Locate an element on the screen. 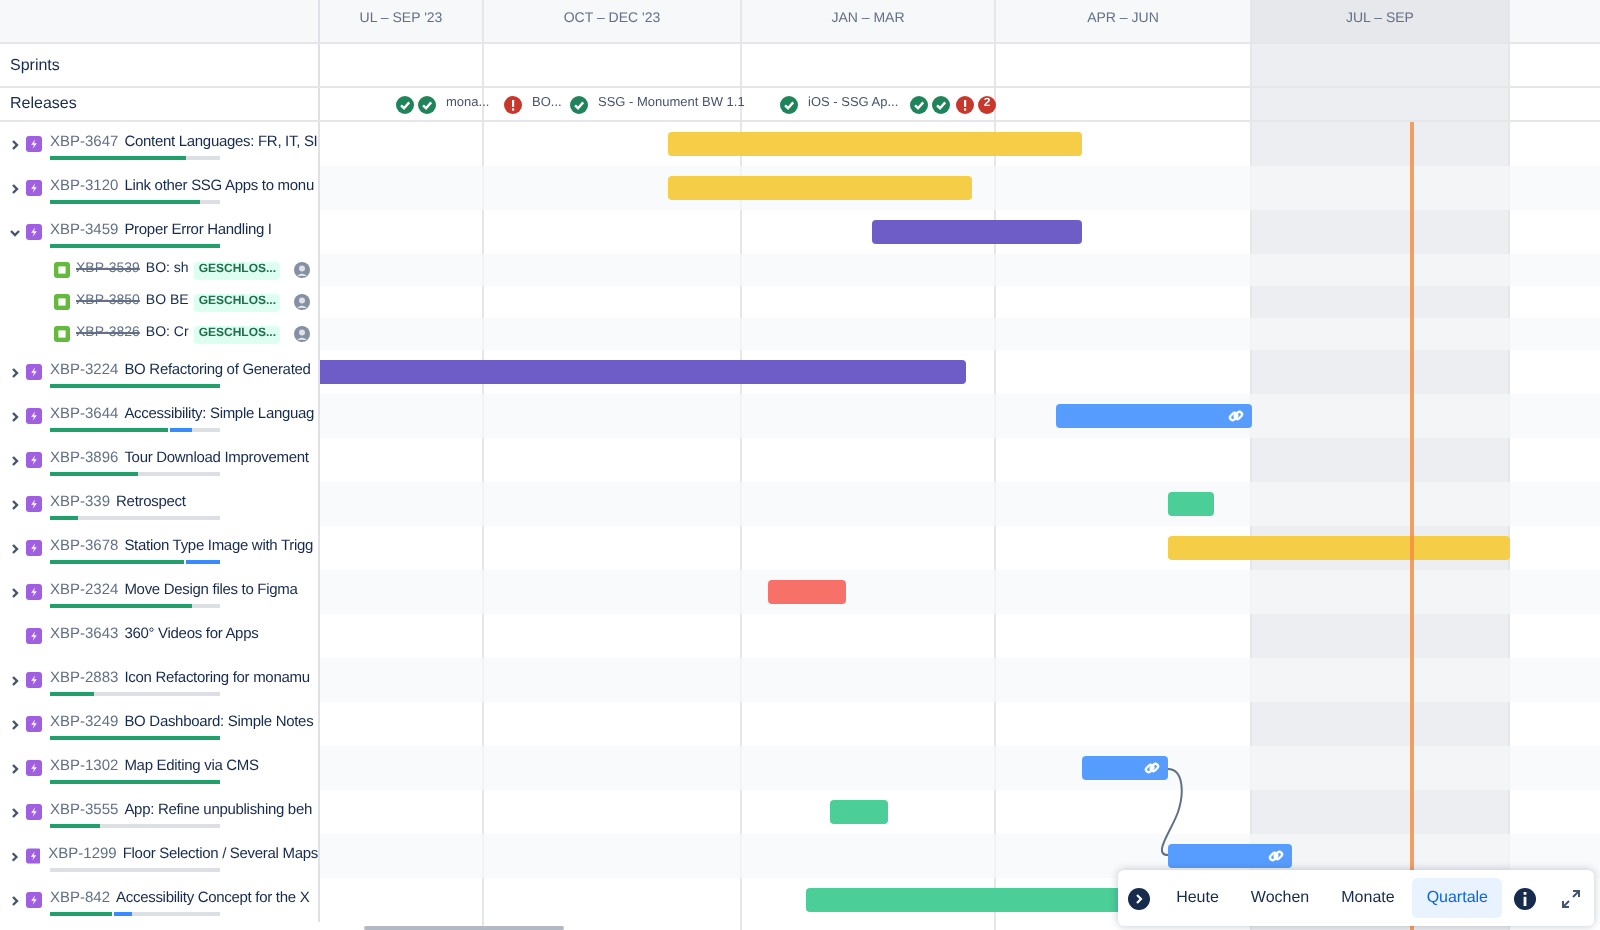 The image size is (1600, 930). expand-panel-button is located at coordinates (1139, 898).